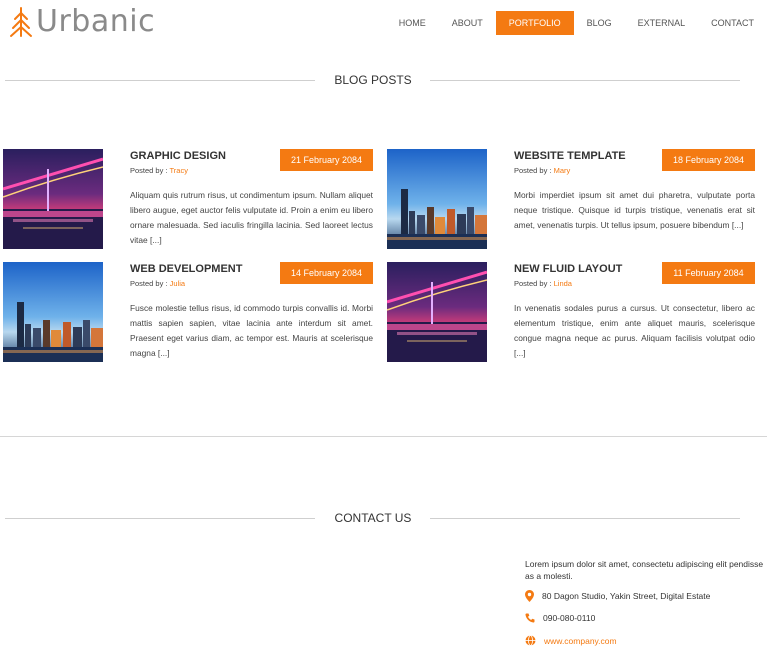 The image size is (767, 654). I want to click on author-link: Mary, so click(562, 170).